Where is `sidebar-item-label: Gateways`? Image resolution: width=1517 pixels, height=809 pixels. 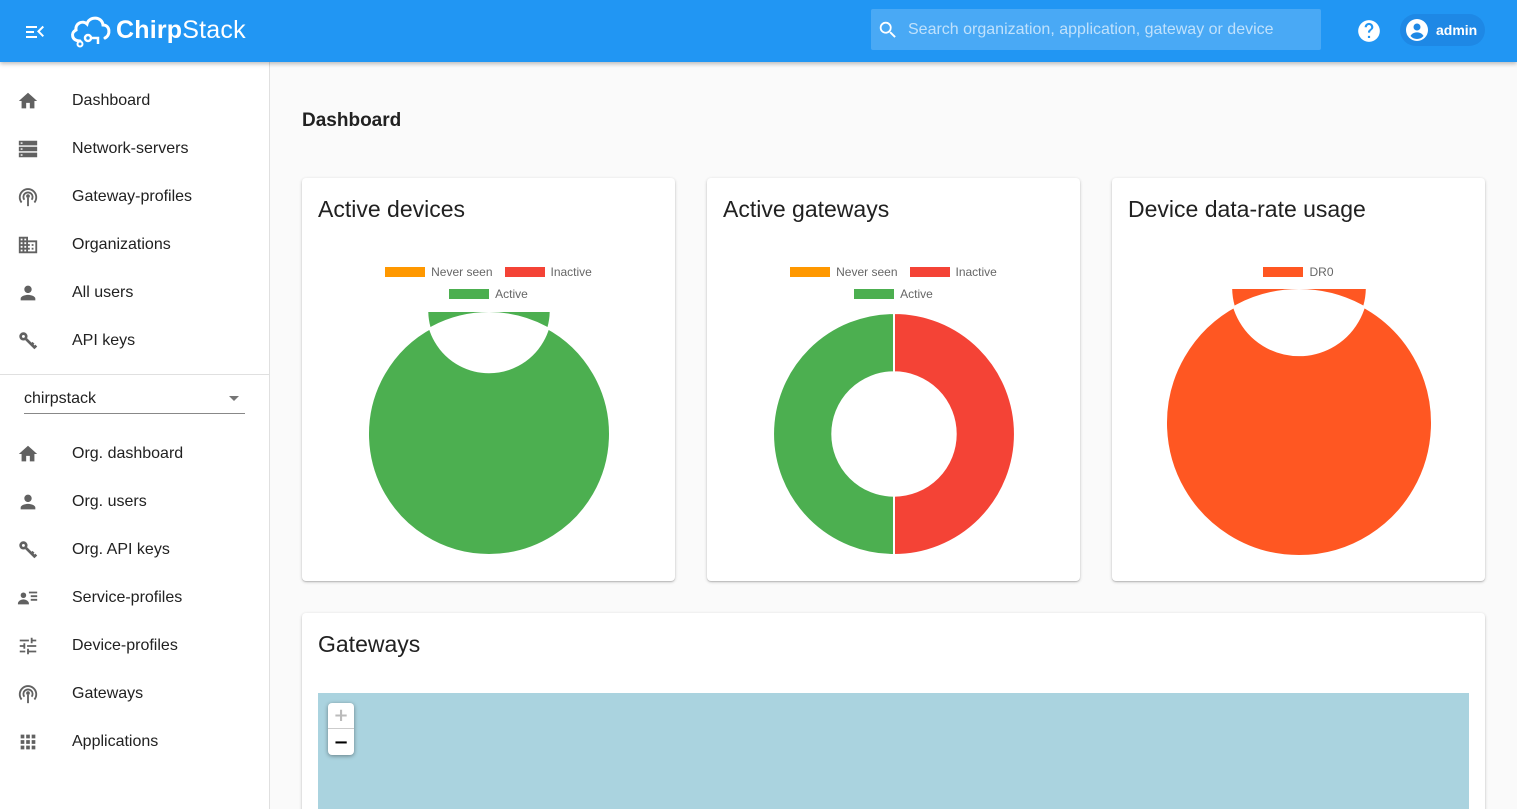 sidebar-item-label: Gateways is located at coordinates (108, 693).